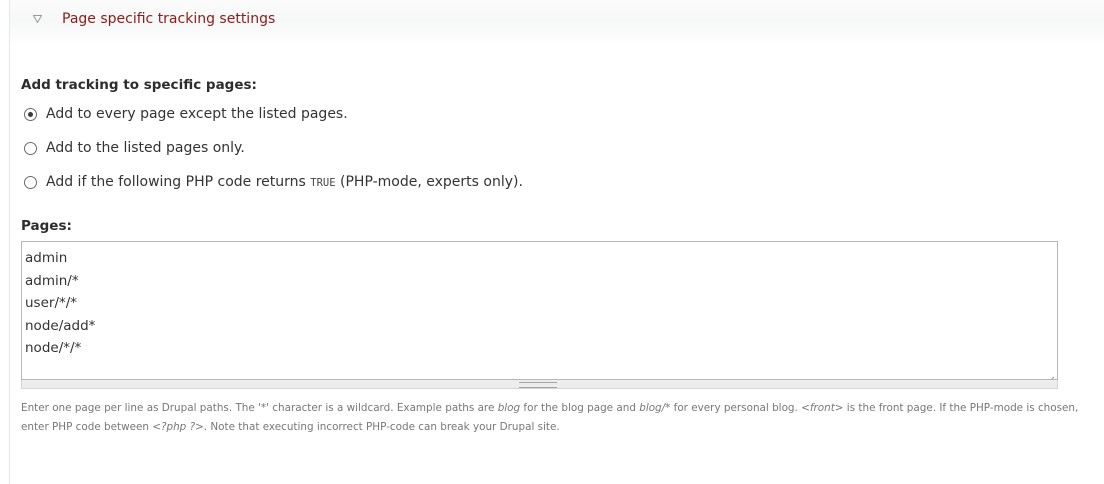  What do you see at coordinates (509, 408) in the screenshot?
I see `desc-em: blog` at bounding box center [509, 408].